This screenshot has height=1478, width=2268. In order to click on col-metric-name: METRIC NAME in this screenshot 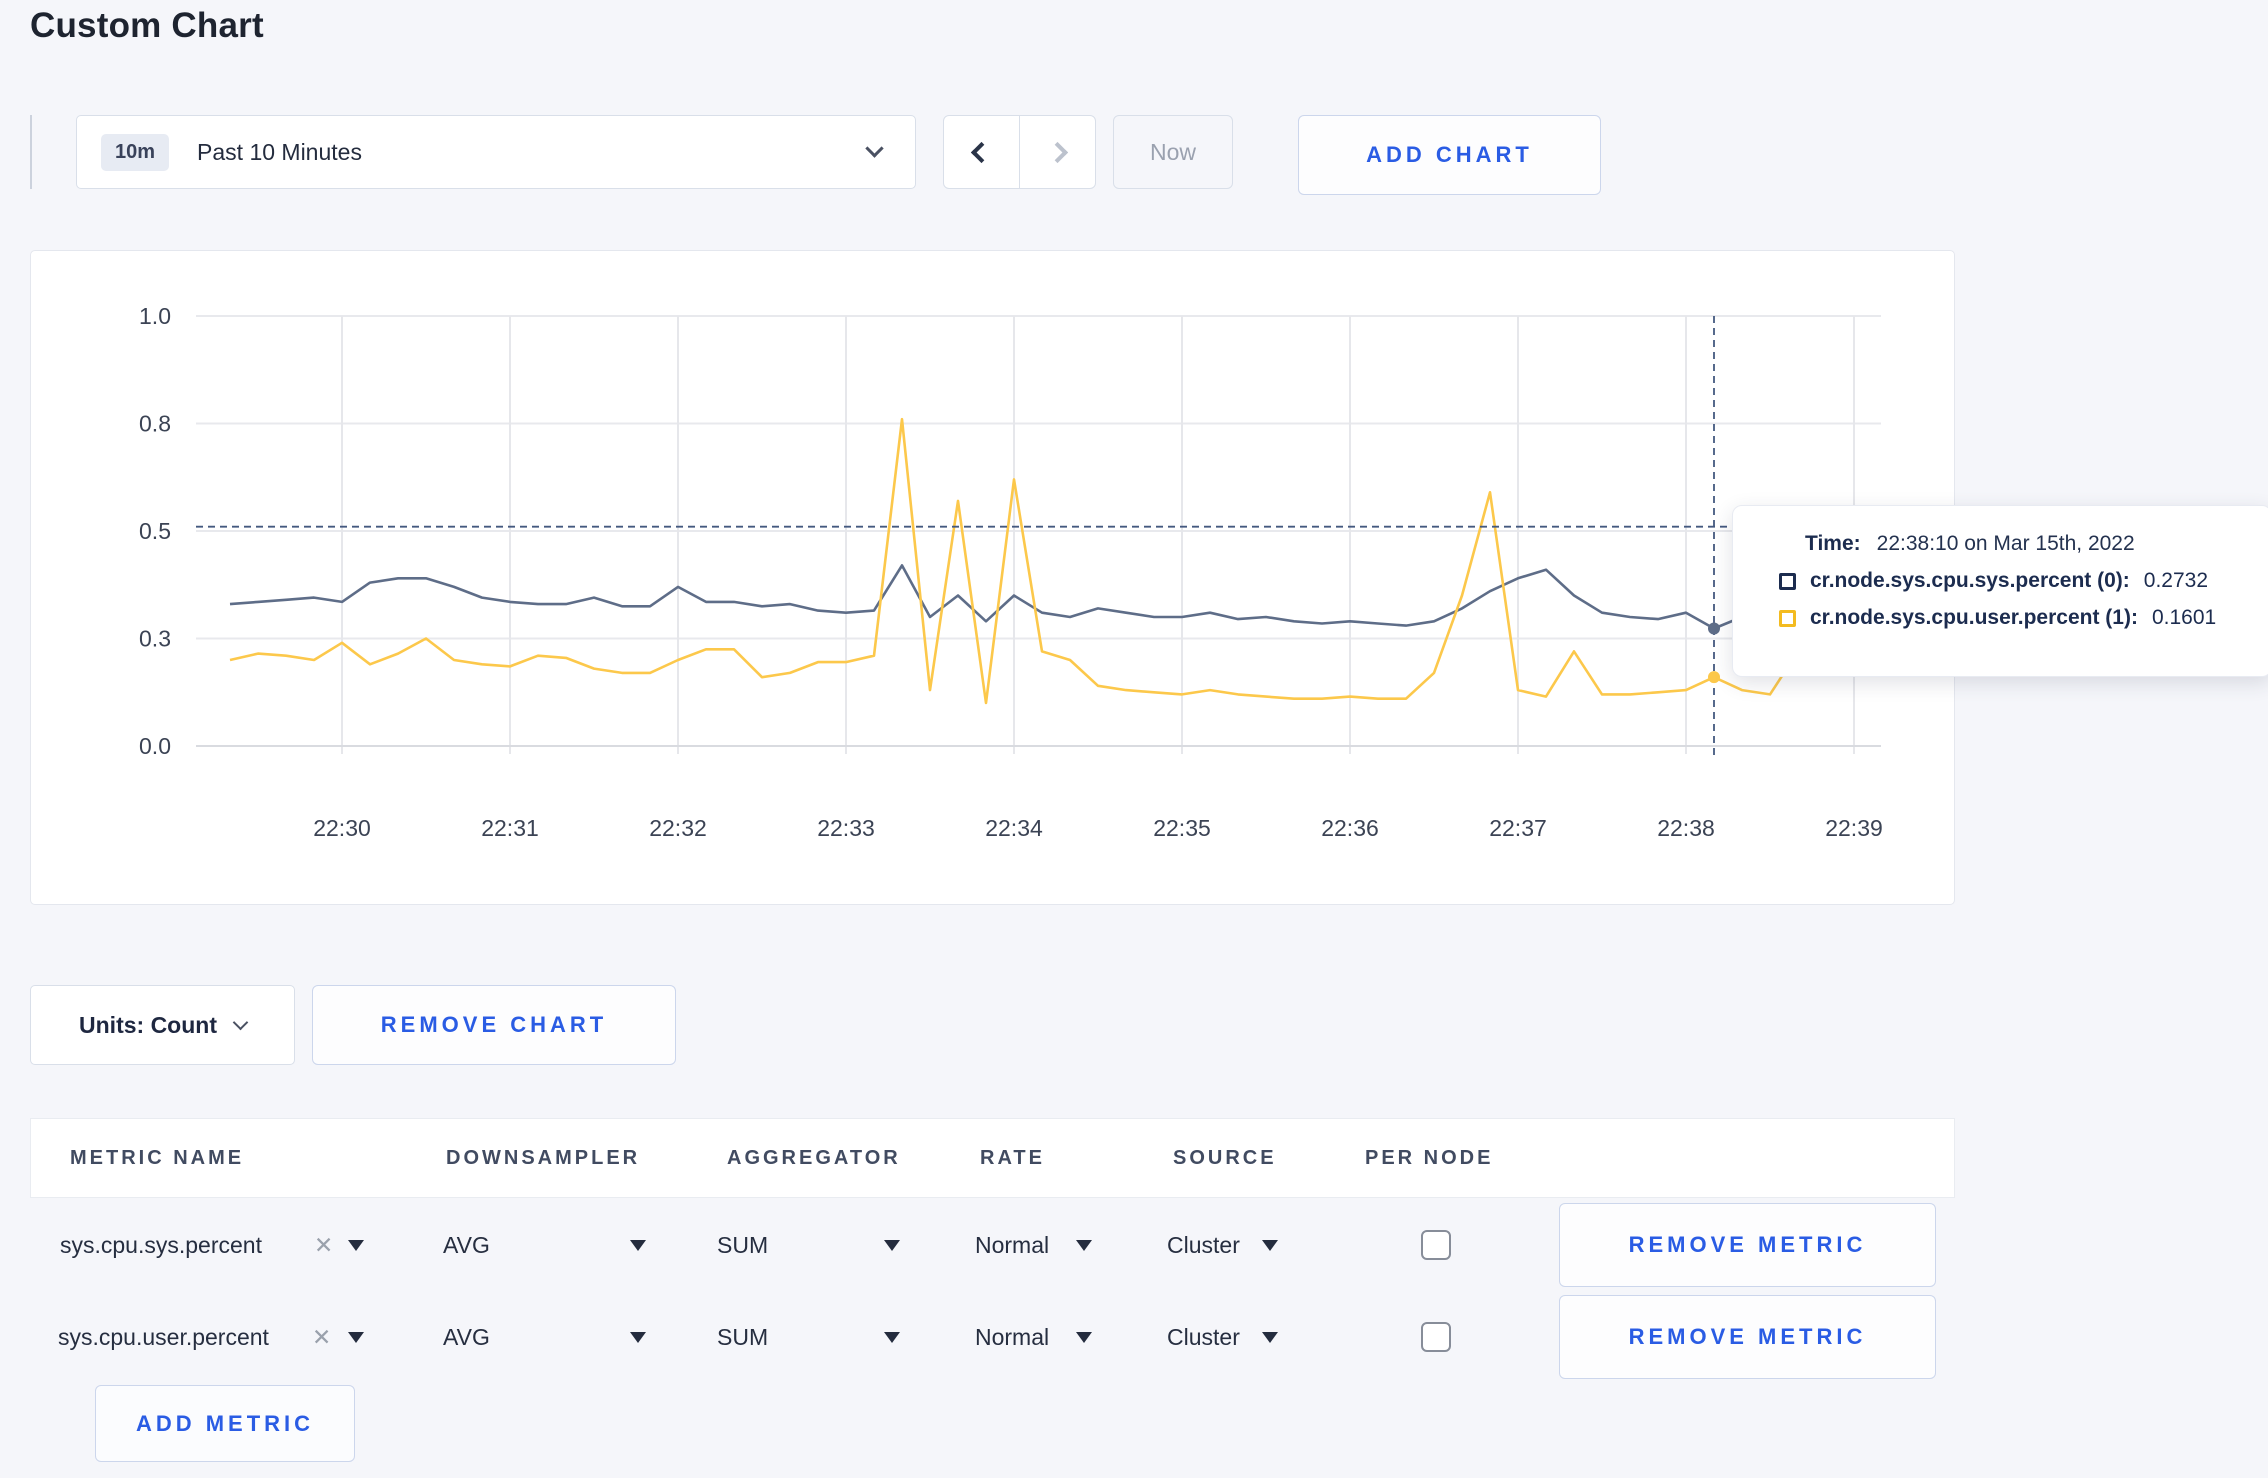, I will do `click(157, 1158)`.